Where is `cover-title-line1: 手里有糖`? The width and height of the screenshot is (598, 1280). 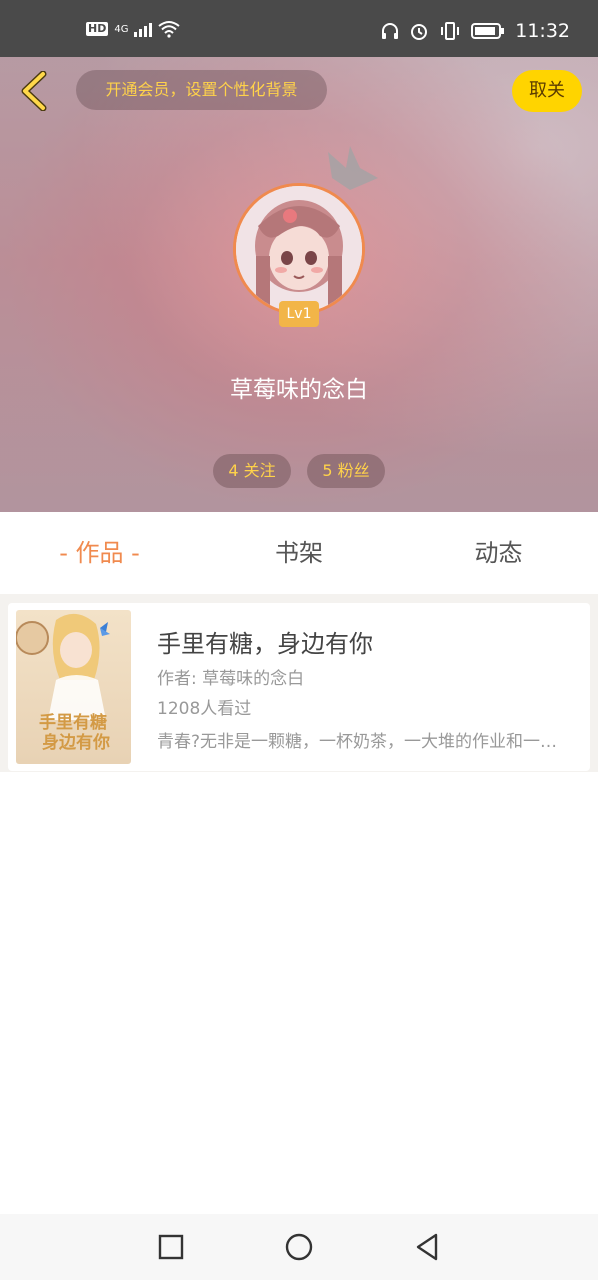 cover-title-line1: 手里有糖 is located at coordinates (73, 722).